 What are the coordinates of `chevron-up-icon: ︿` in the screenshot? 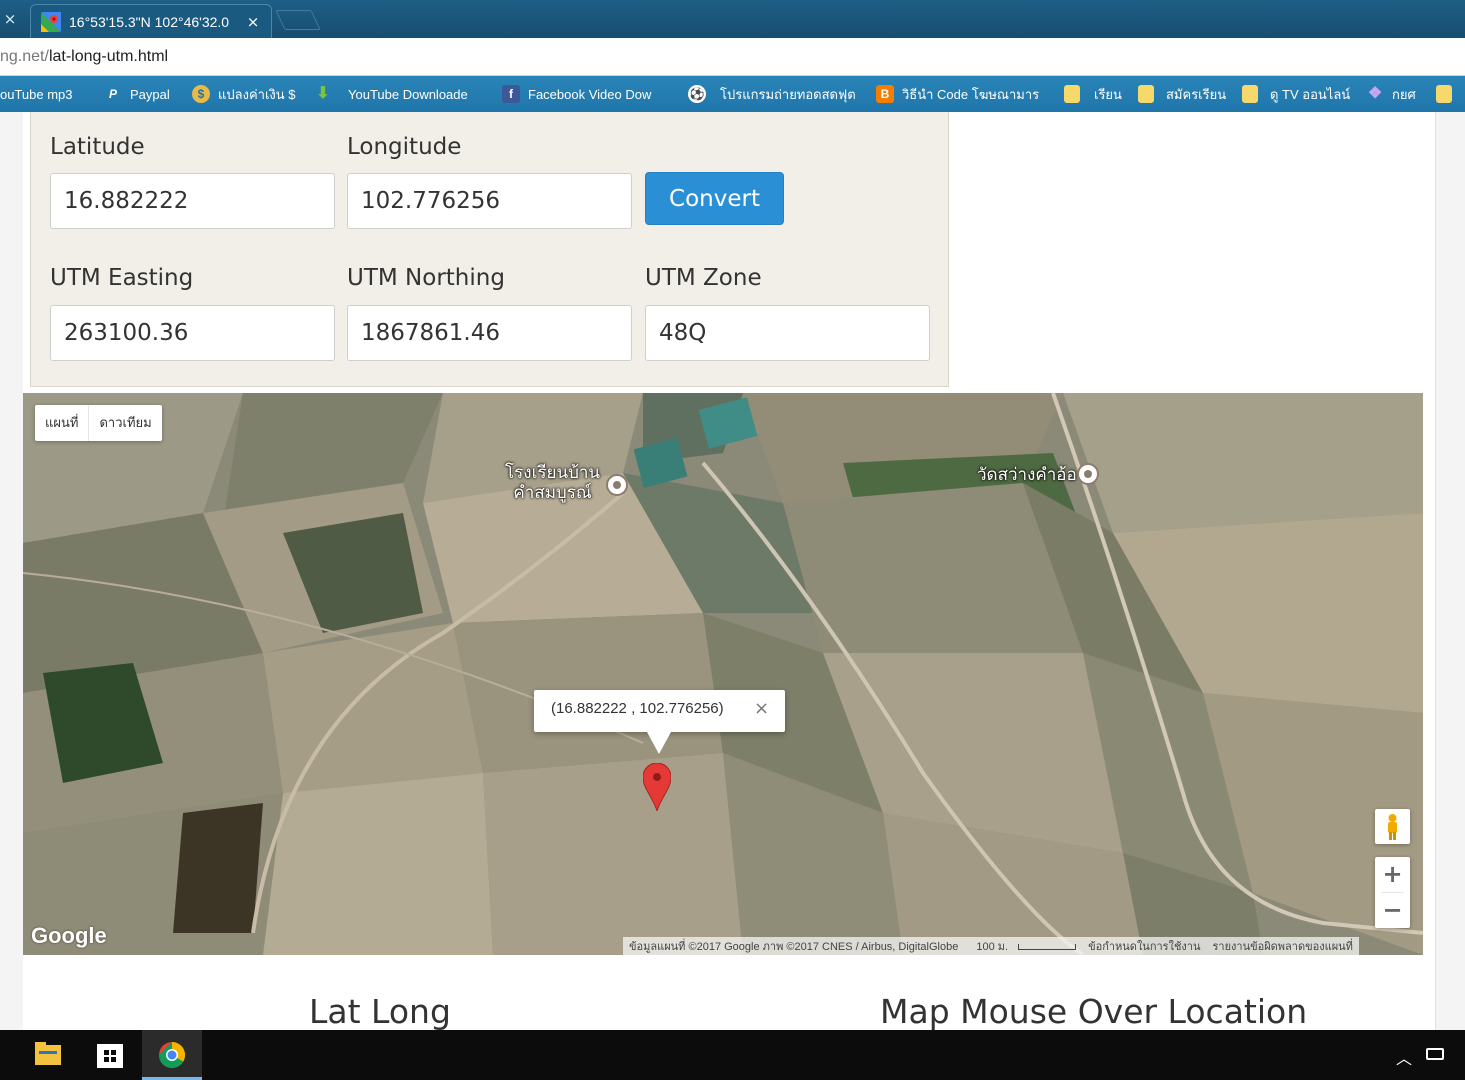 It's located at (1404, 1057).